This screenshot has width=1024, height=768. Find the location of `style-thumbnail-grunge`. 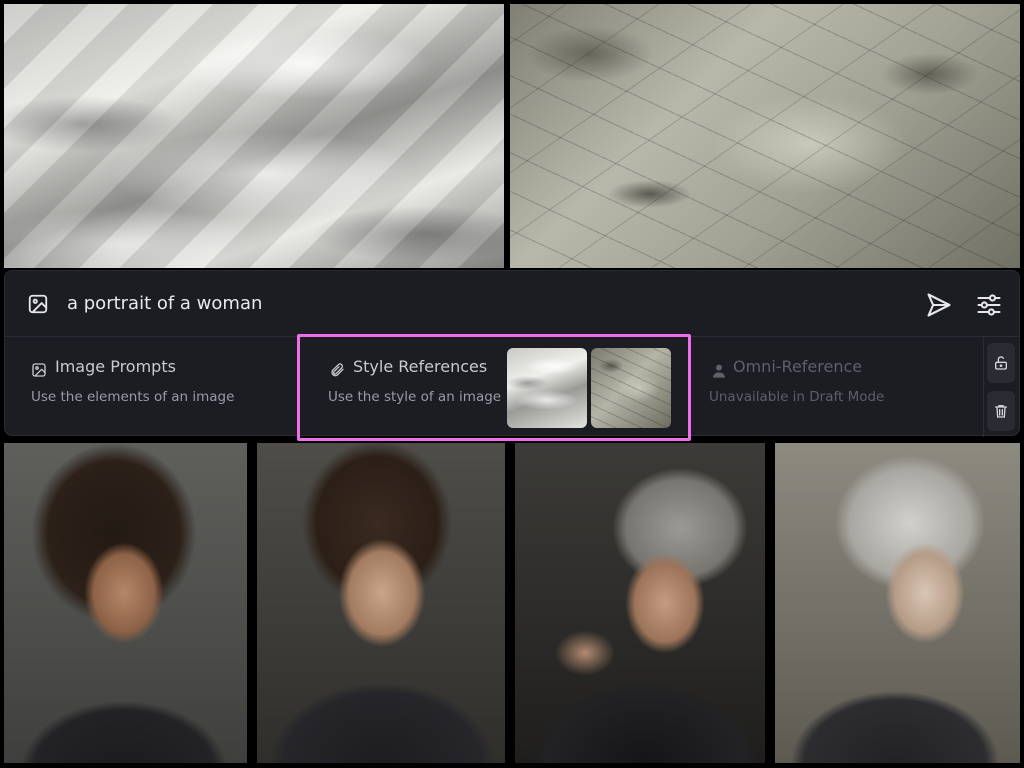

style-thumbnail-grunge is located at coordinates (631, 388).